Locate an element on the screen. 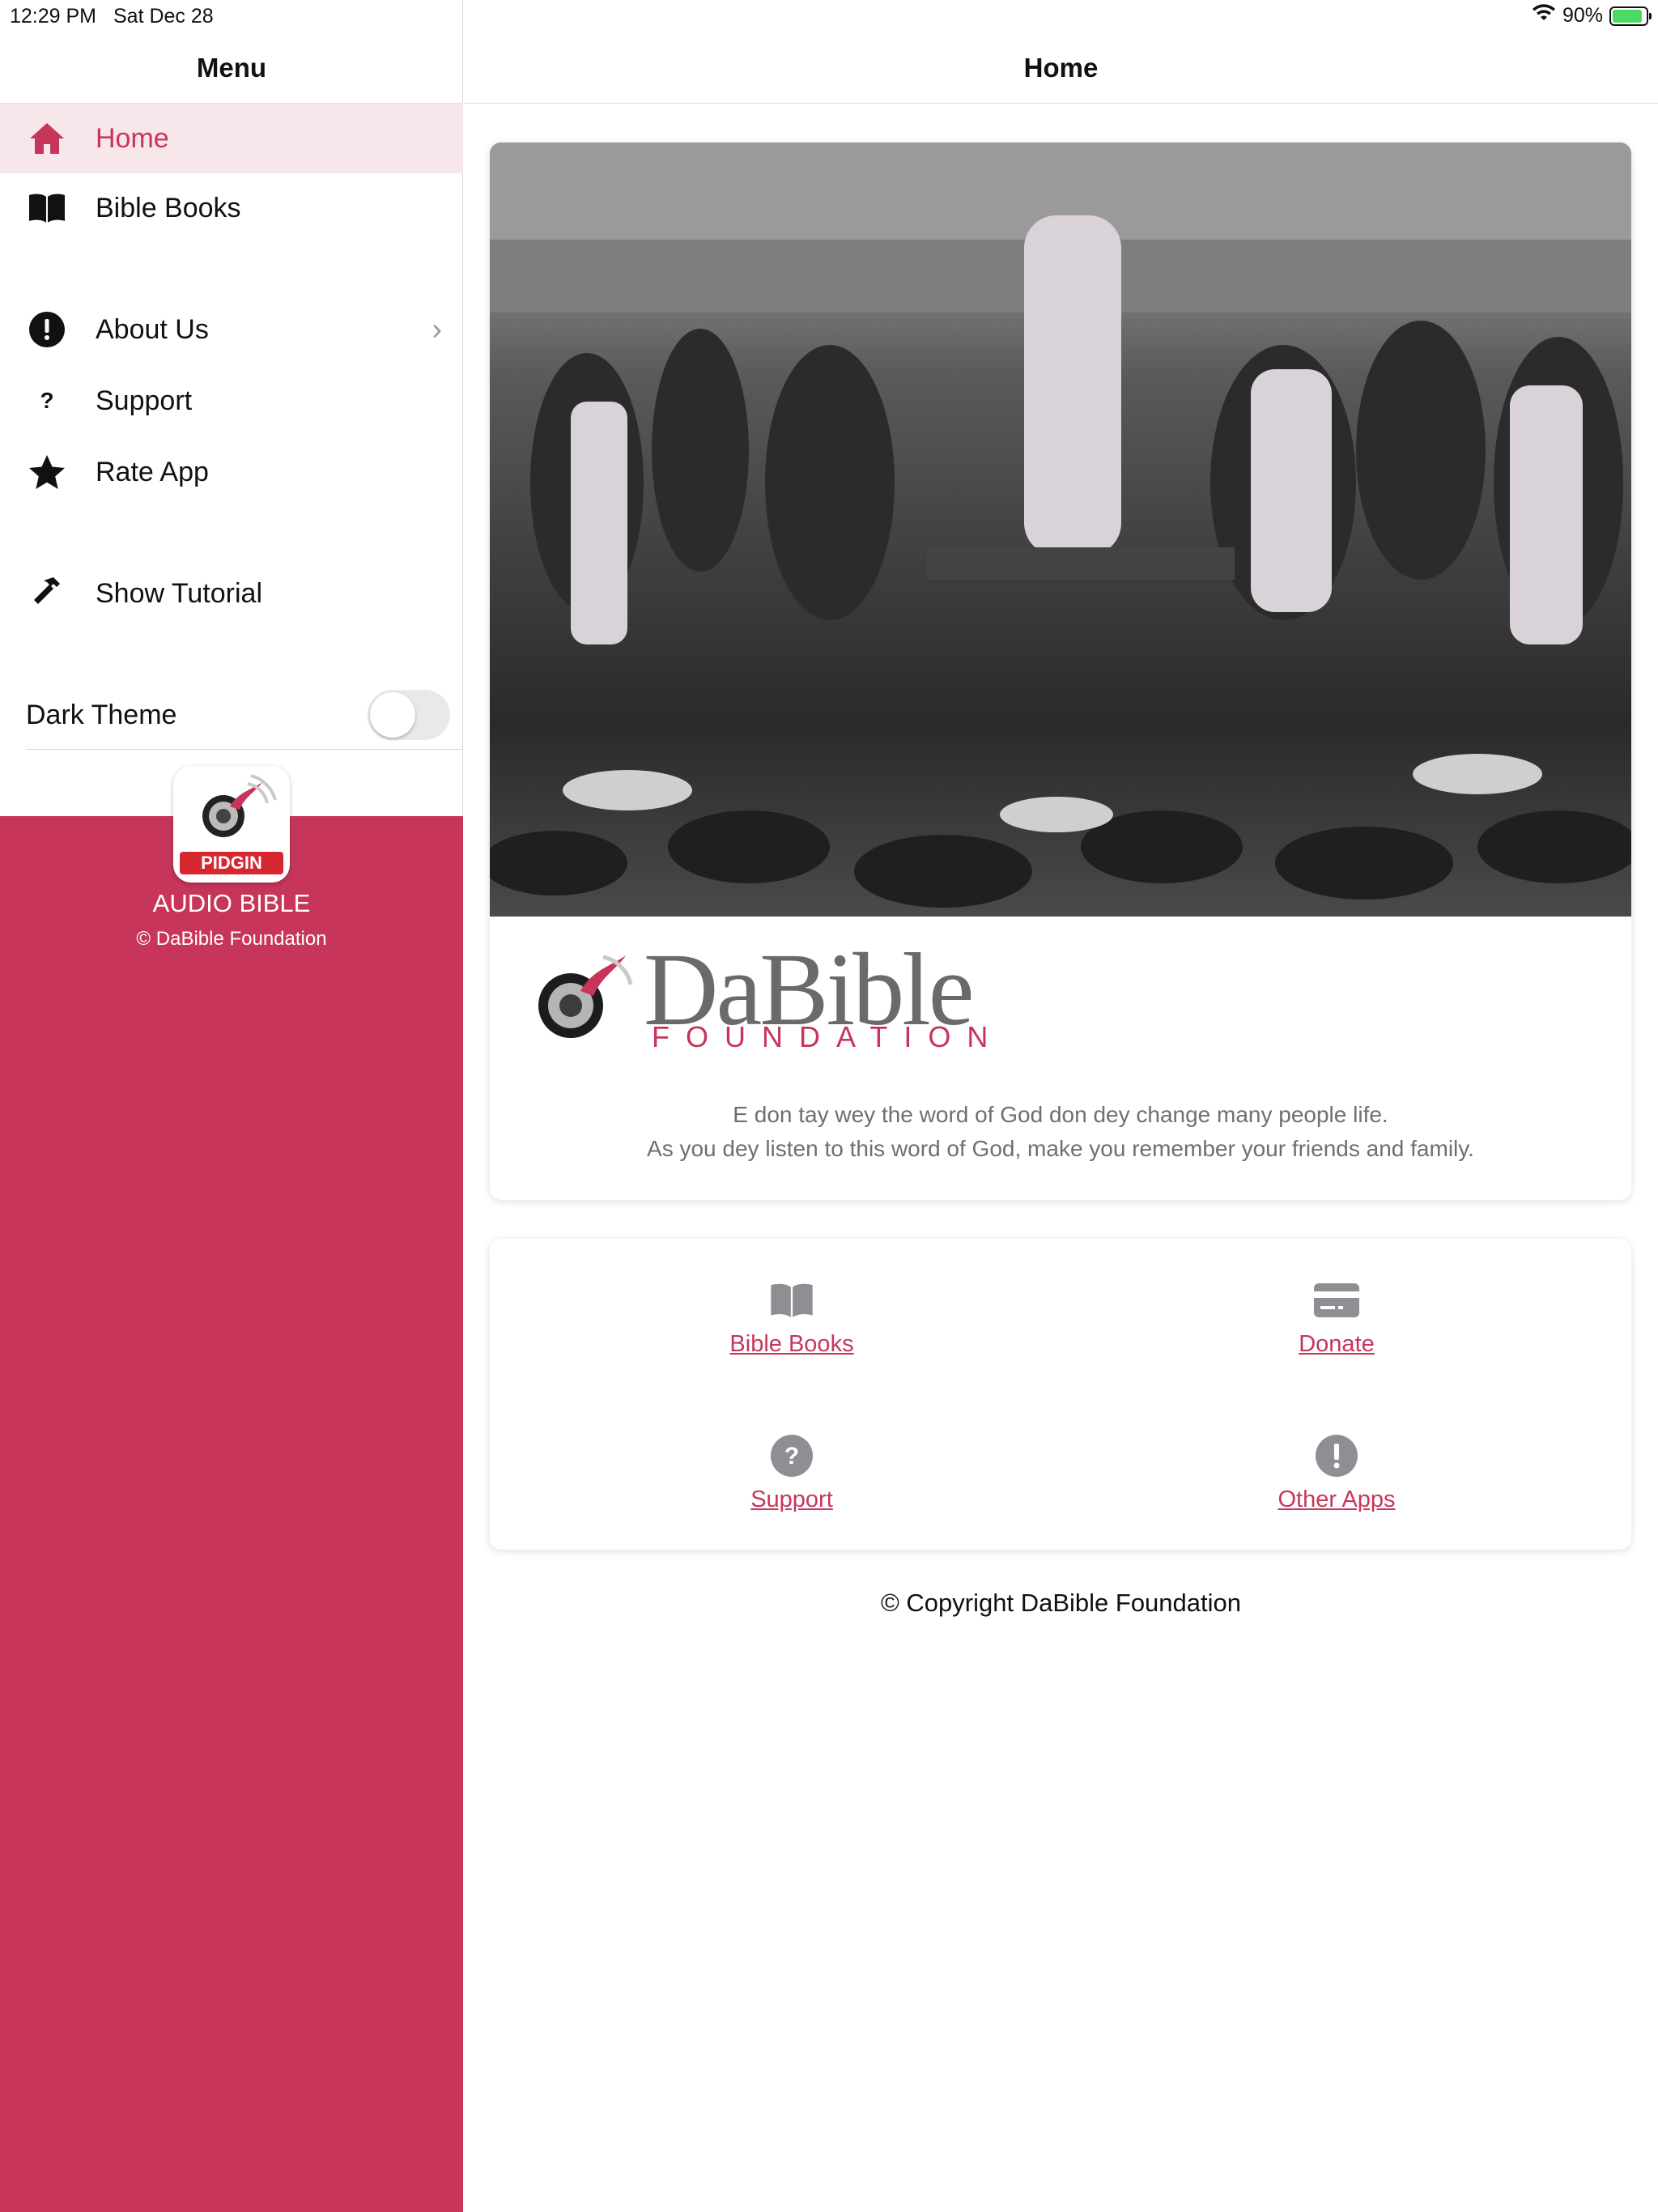 The height and width of the screenshot is (2212, 1658). home-icon is located at coordinates (47, 138).